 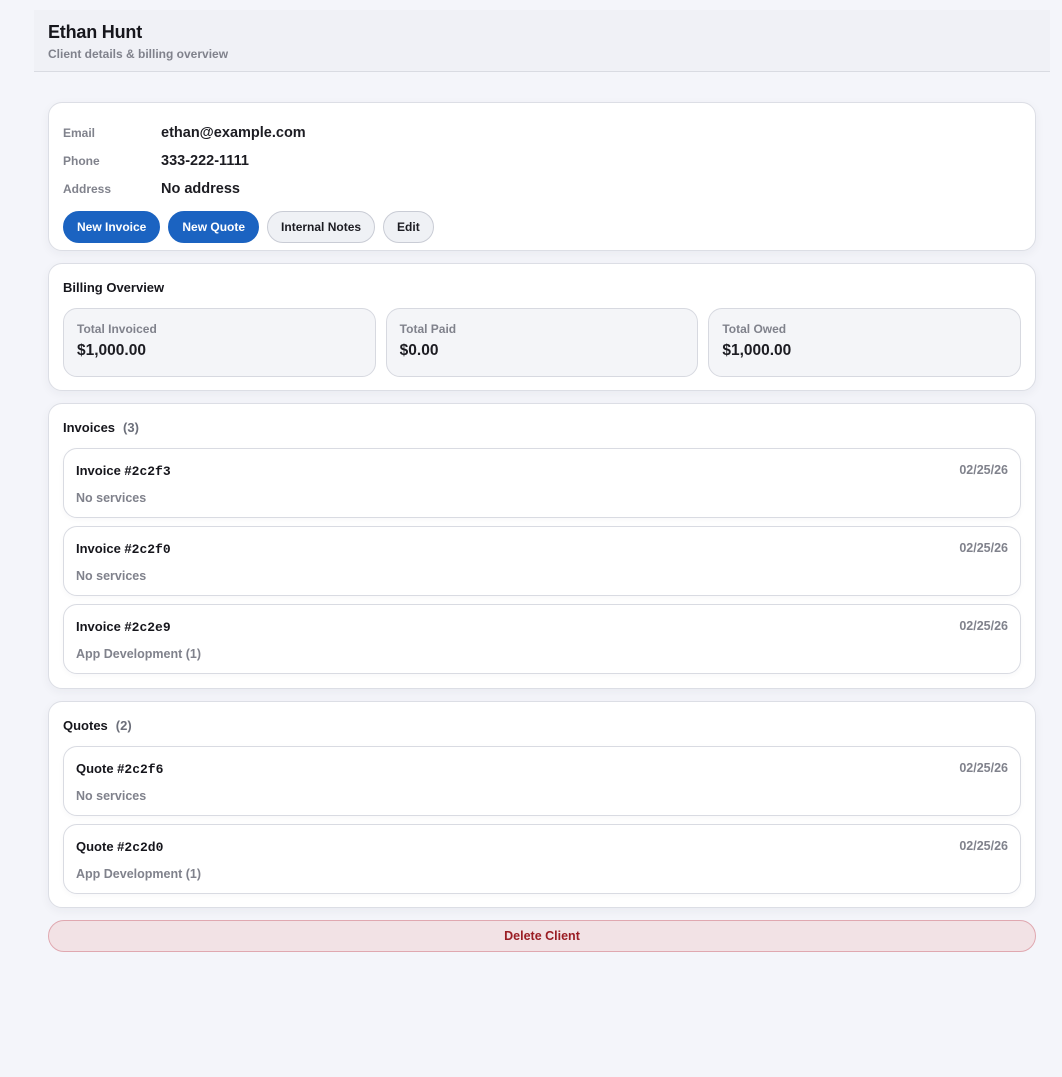 What do you see at coordinates (151, 627) in the screenshot?
I see `invoice-id: 2c2e9` at bounding box center [151, 627].